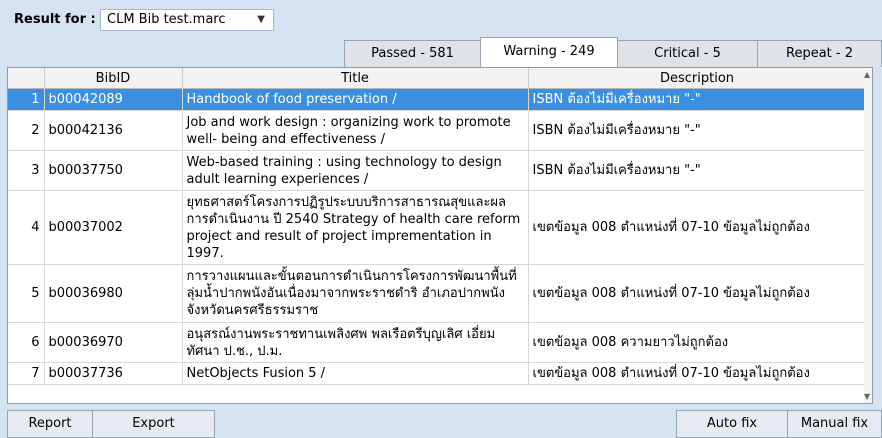 The height and width of the screenshot is (438, 882). Describe the element at coordinates (113, 227) in the screenshot. I see `row-bibid: b00037002` at that location.